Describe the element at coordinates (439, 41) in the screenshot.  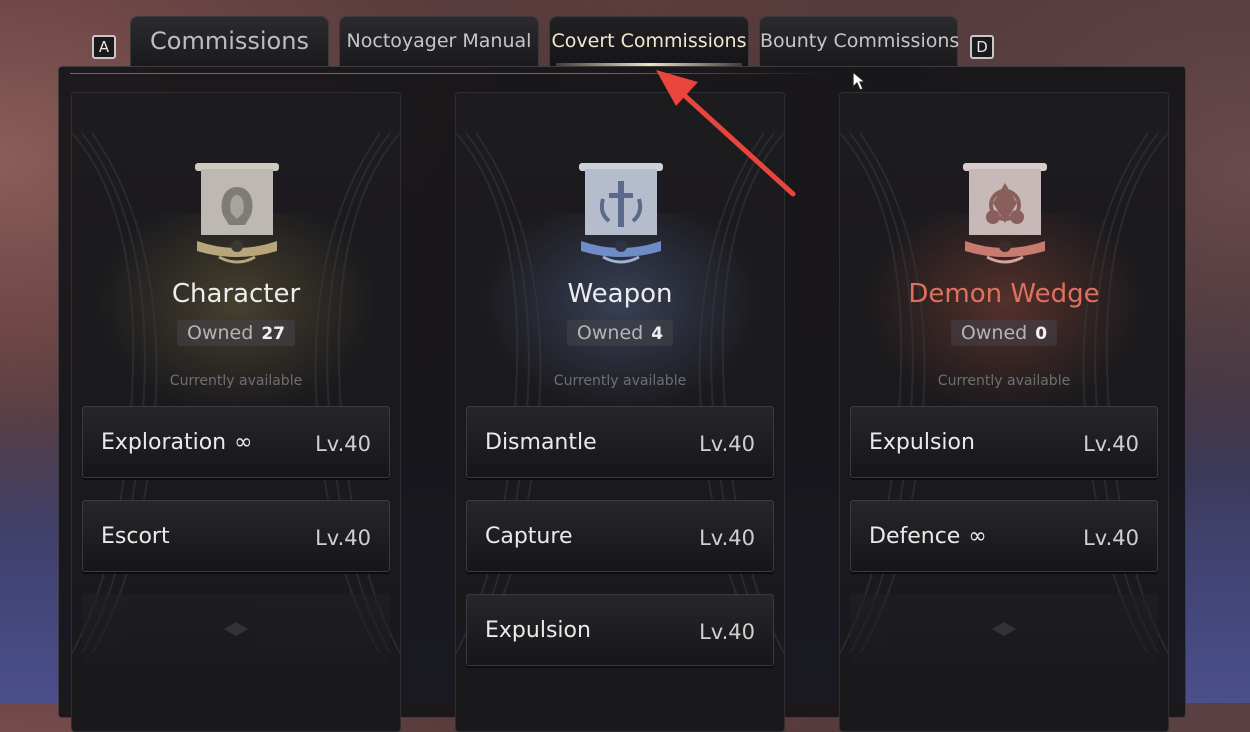
I see `tab-noctoyager-manual: Noctoyager Manual` at that location.